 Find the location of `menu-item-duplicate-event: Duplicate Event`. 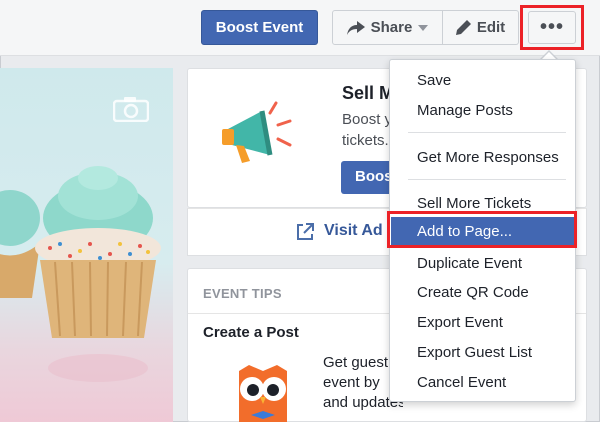

menu-item-duplicate-event: Duplicate Event is located at coordinates (482, 263).